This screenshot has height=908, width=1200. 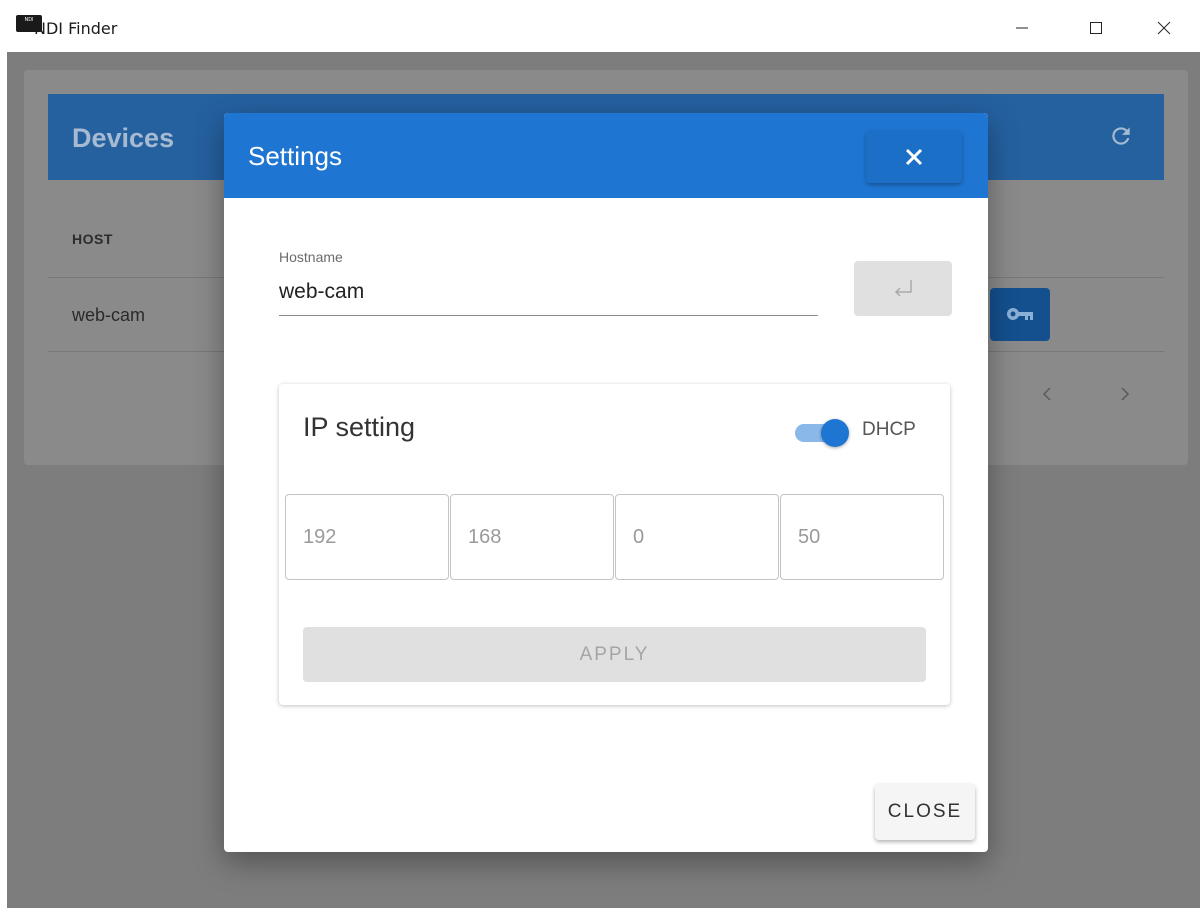 What do you see at coordinates (295, 156) in the screenshot?
I see `dialog-title: Settings` at bounding box center [295, 156].